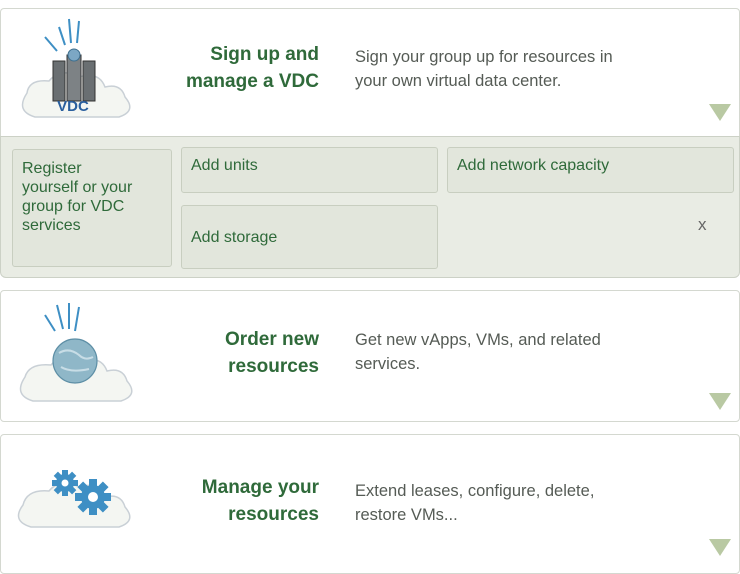 The image size is (740, 574). Describe the element at coordinates (309, 237) in the screenshot. I see `add-storage-button: Add storage` at that location.